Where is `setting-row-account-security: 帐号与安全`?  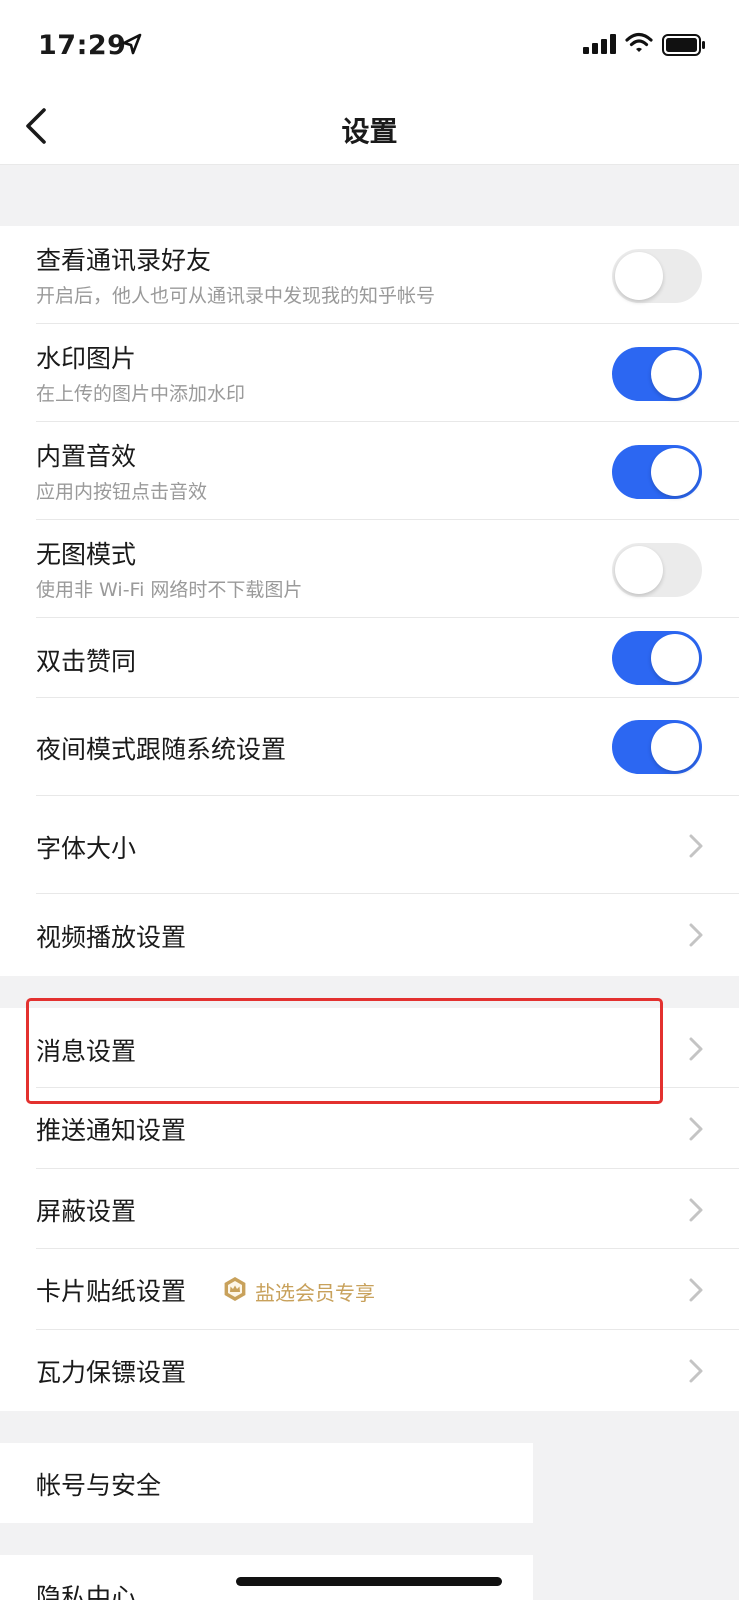
setting-row-account-security: 帐号与安全 is located at coordinates (266, 1483).